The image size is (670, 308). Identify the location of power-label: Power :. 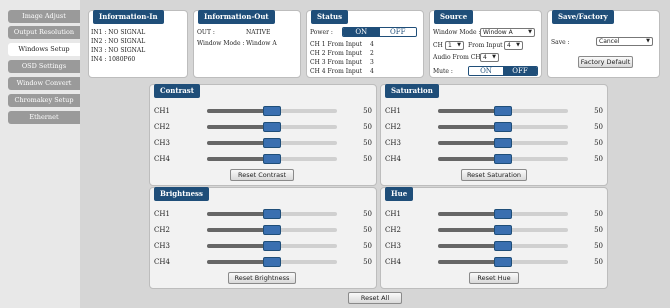
(321, 32).